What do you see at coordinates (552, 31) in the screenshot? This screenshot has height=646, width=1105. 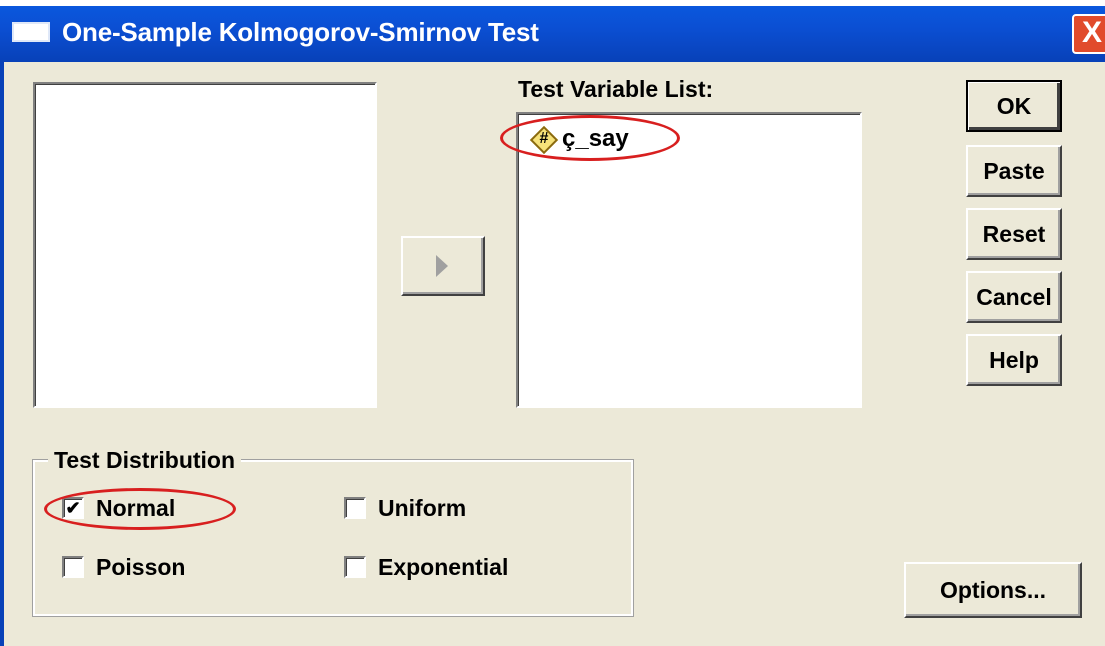 I see `title-bar: One-Sample Kolmogorov-Smirnov Test X` at bounding box center [552, 31].